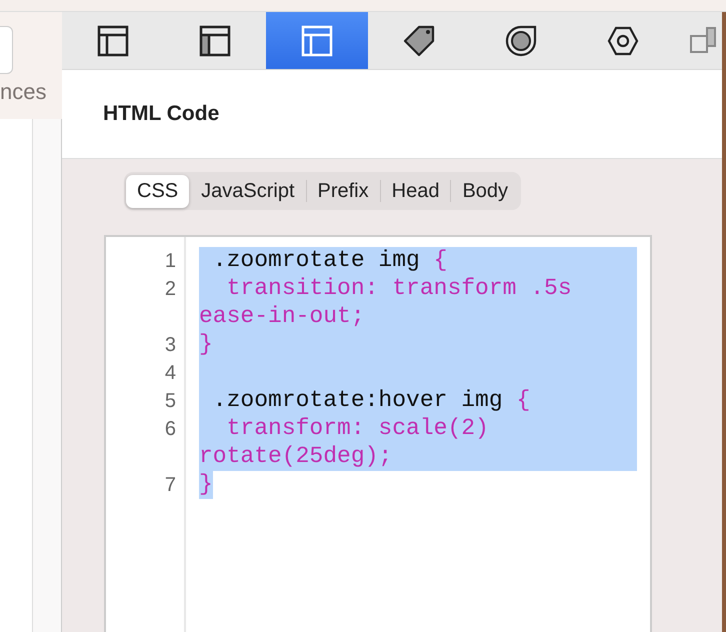  What do you see at coordinates (170, 345) in the screenshot?
I see `line-number: 3` at bounding box center [170, 345].